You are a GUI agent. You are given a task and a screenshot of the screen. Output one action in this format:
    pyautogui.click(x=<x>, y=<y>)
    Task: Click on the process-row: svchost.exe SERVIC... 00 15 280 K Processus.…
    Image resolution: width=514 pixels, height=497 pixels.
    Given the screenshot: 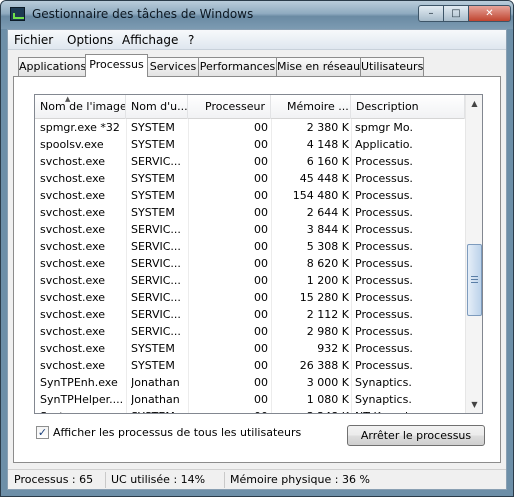 What is the action you would take?
    pyautogui.click(x=250, y=297)
    